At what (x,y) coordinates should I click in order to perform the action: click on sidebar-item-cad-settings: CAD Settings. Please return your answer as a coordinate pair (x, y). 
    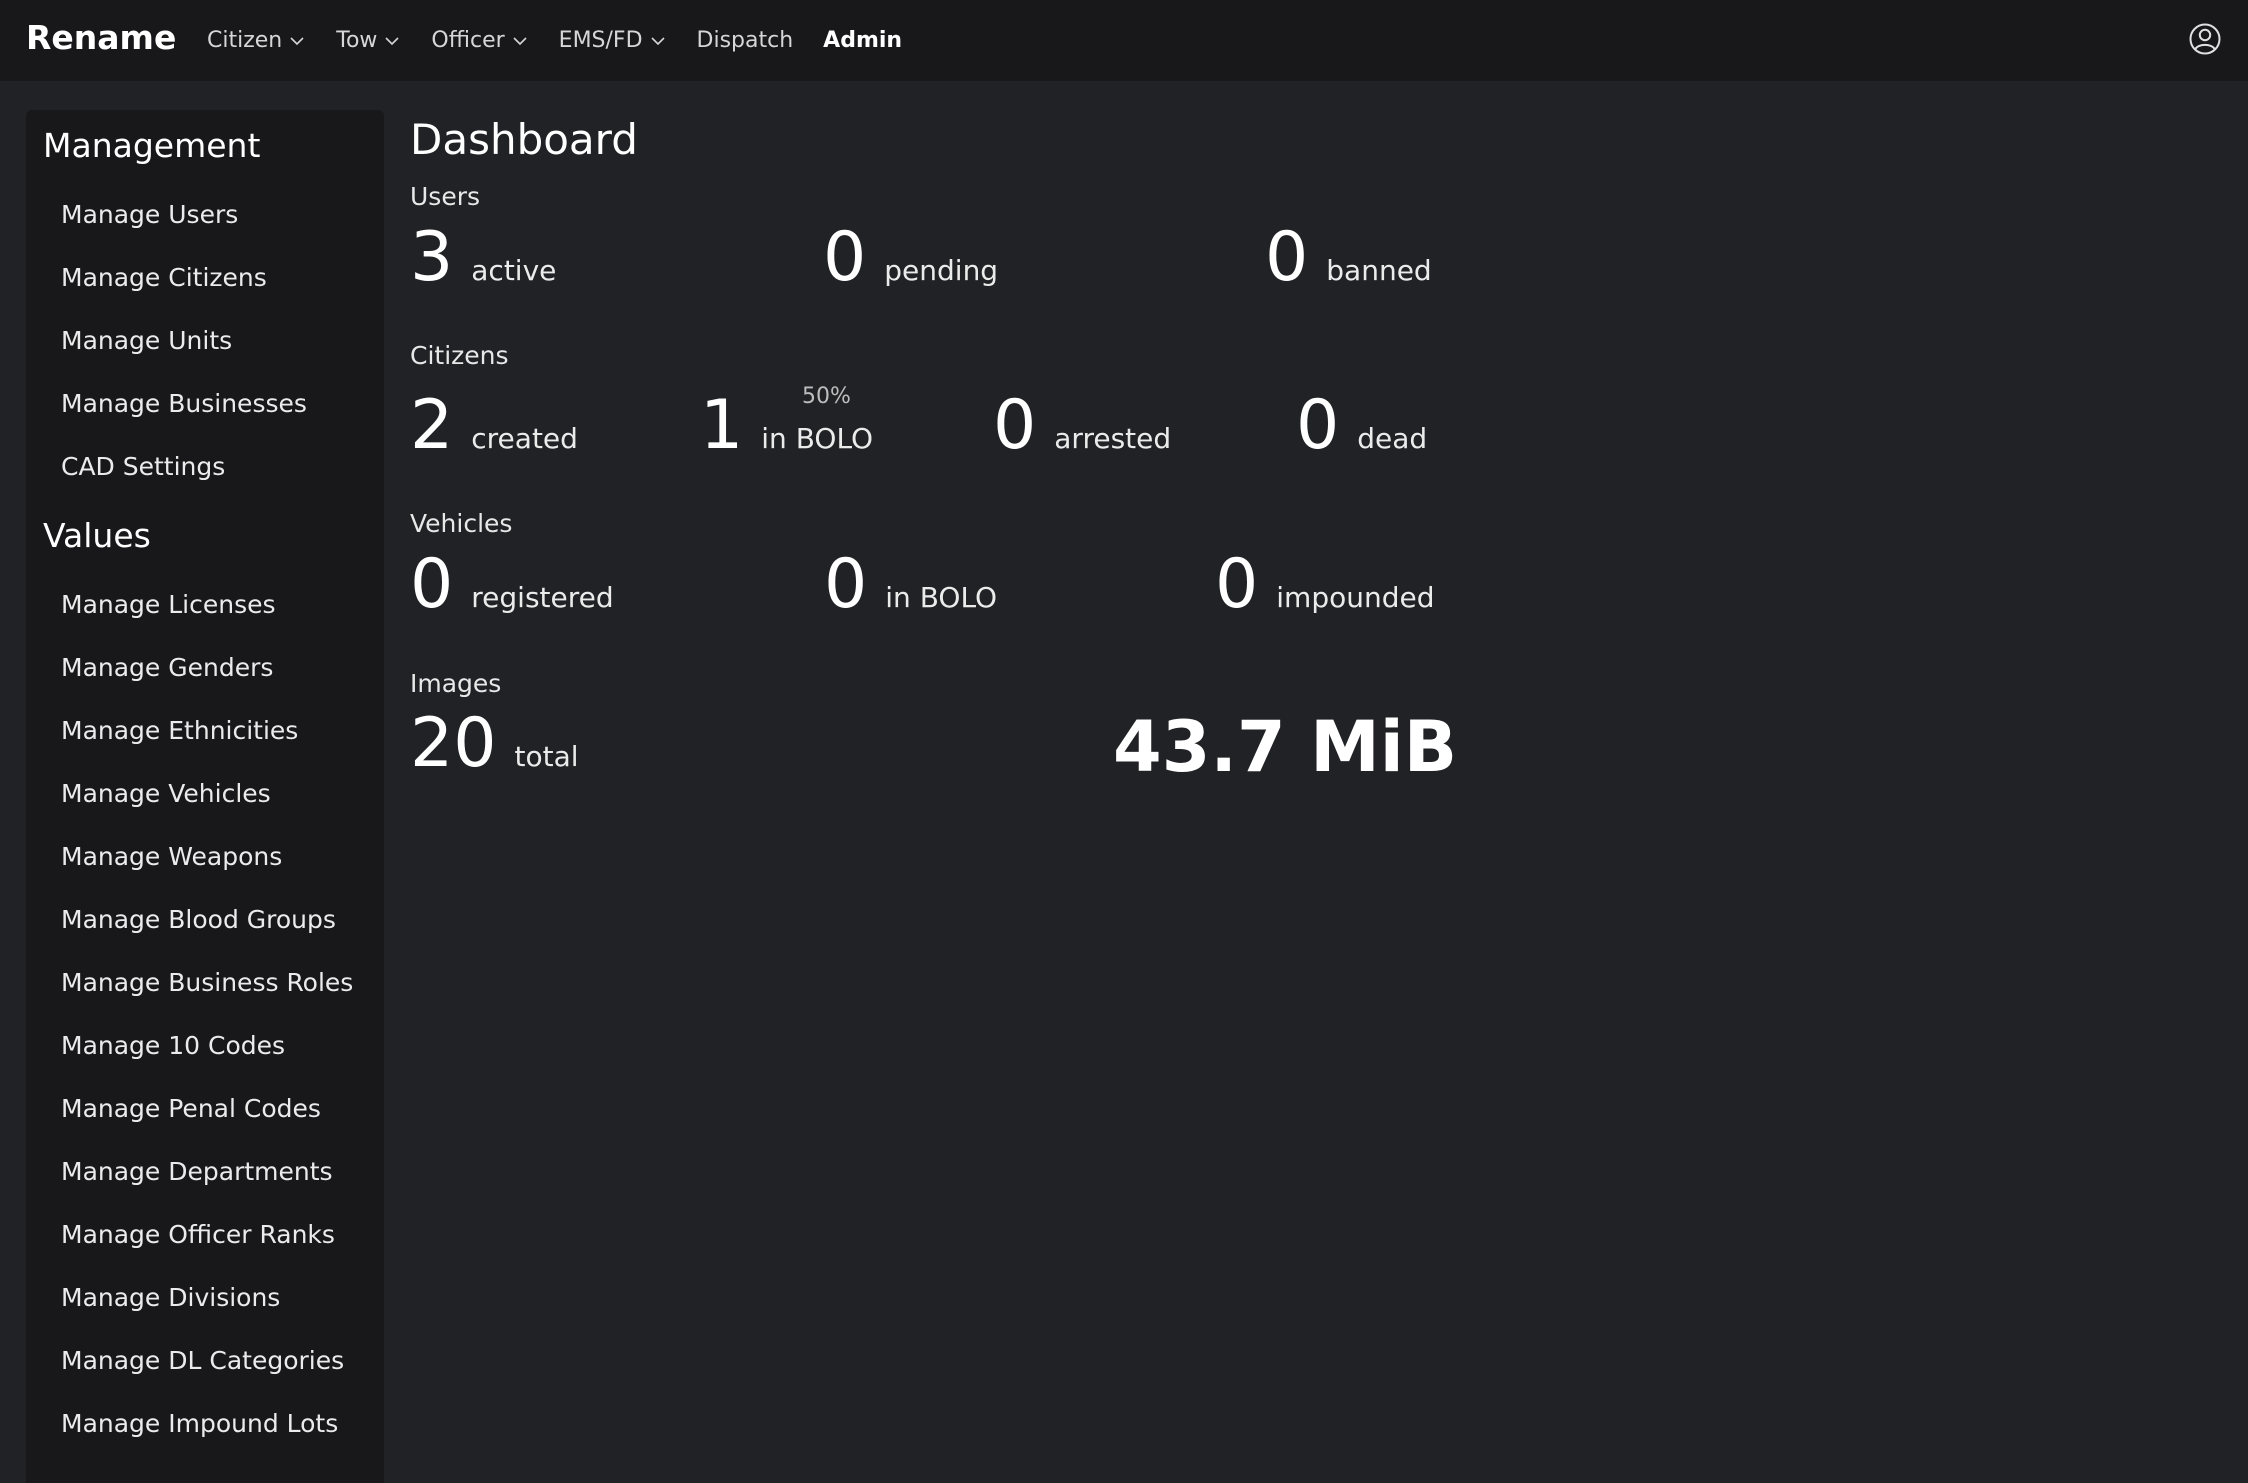
    Looking at the image, I should click on (143, 466).